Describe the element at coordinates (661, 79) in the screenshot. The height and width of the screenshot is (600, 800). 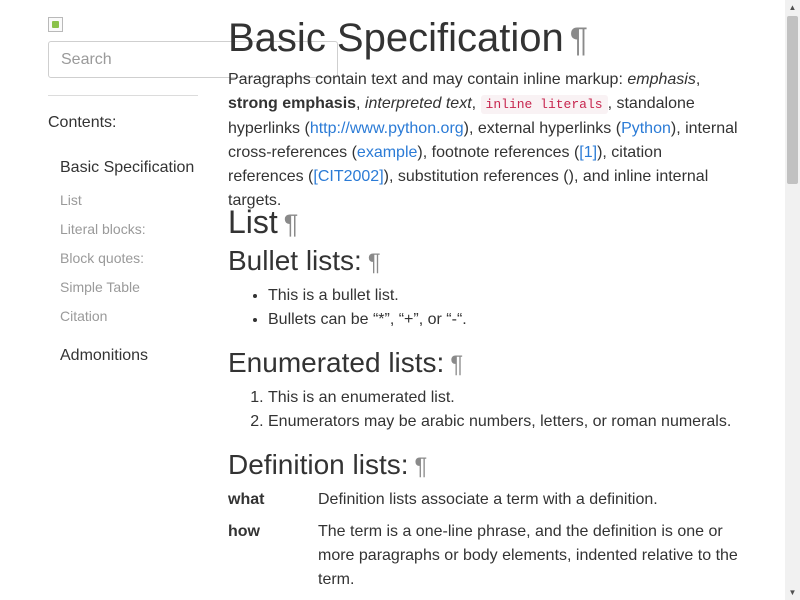
I see `emphasis-text: emphasis` at that location.